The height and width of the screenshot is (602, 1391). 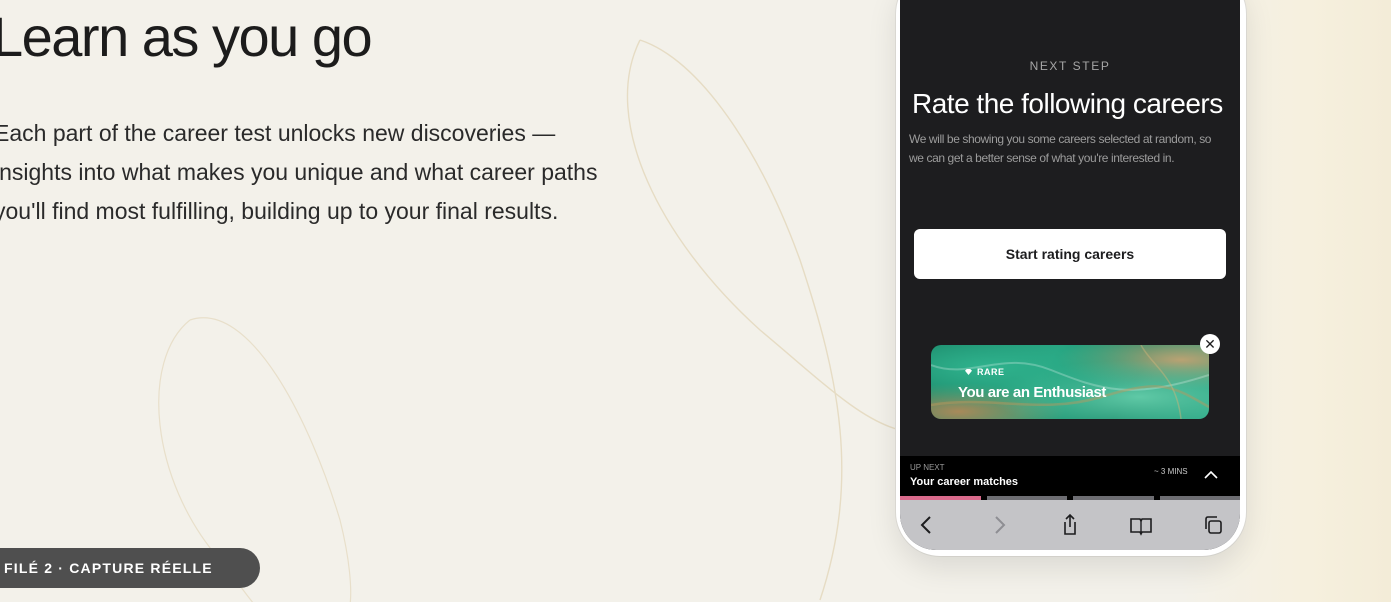 I want to click on close-icon: ✕, so click(x=1210, y=344).